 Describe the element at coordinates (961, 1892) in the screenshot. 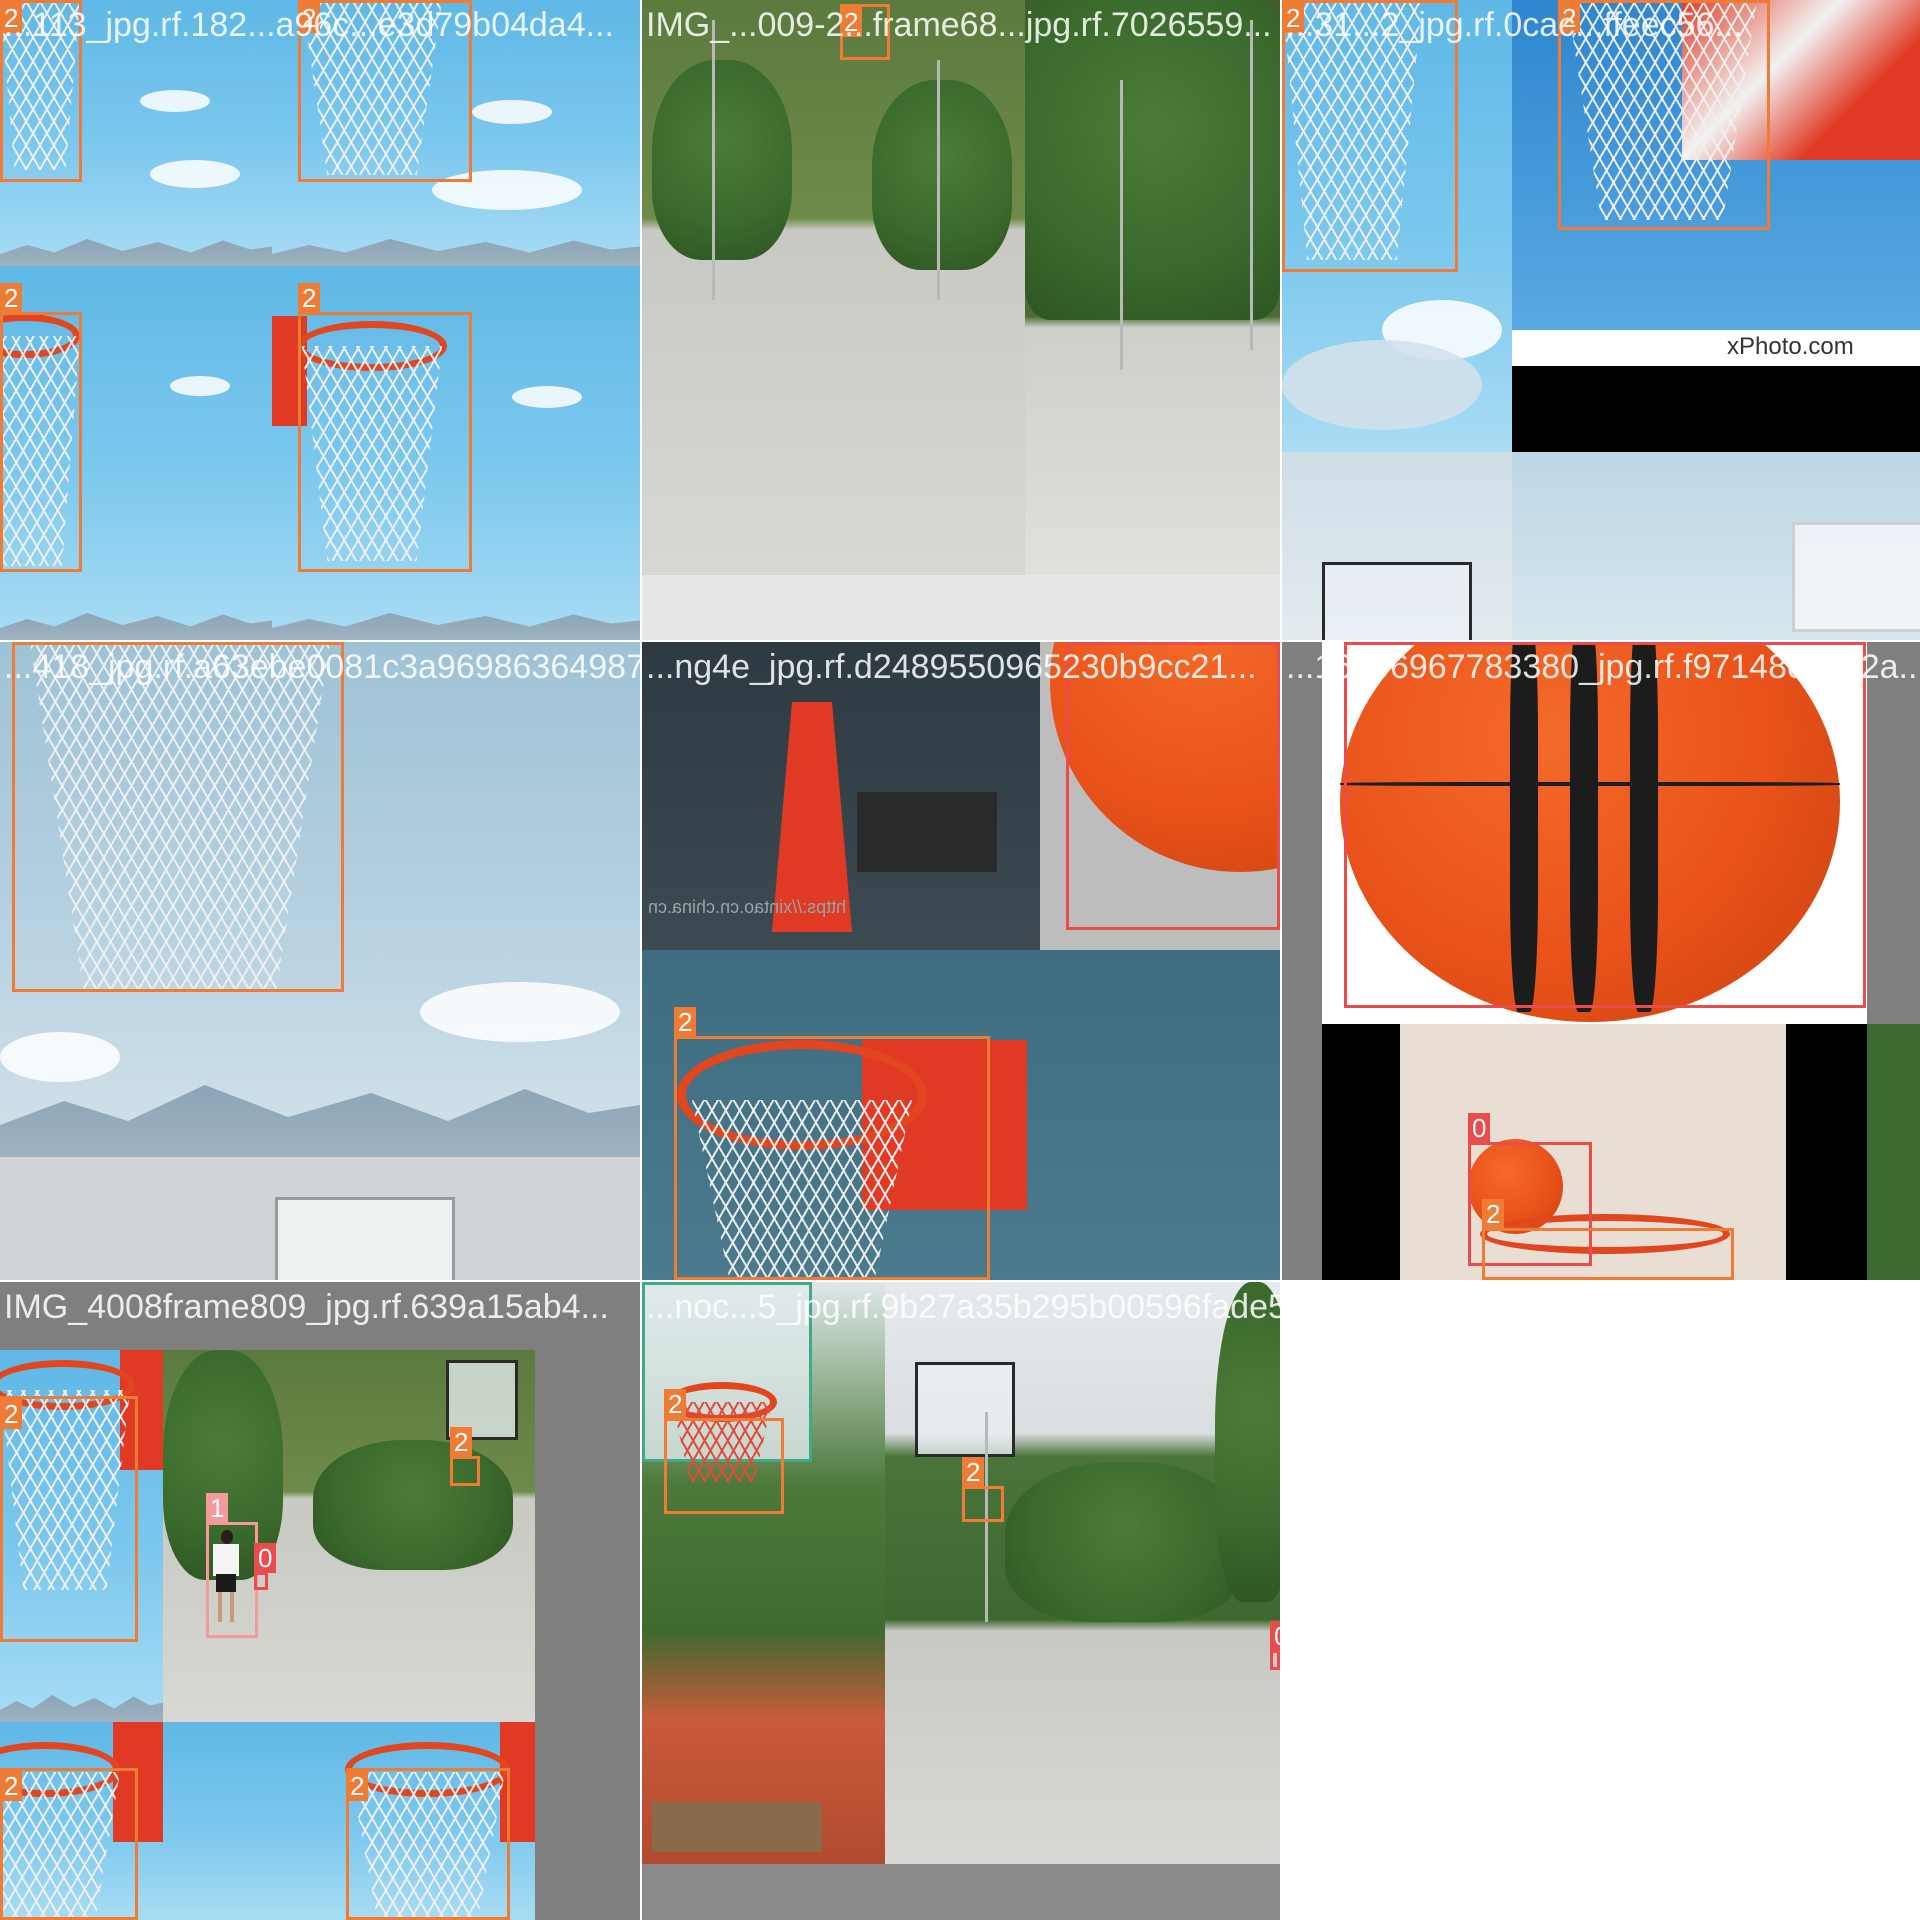

I see `grey-strip` at that location.